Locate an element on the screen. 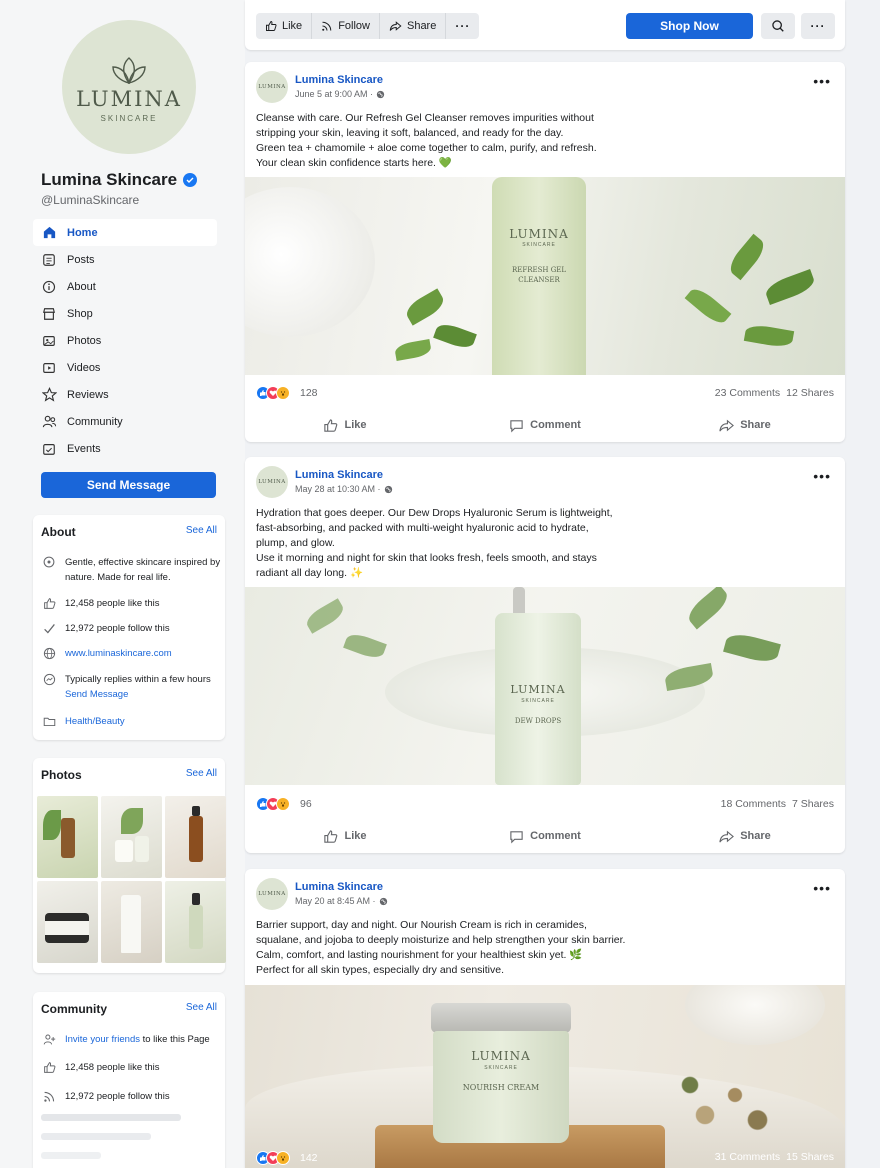 Image resolution: width=880 pixels, height=1168 pixels. post-timestamp: June 5 at 9:00 AM · is located at coordinates (340, 94).